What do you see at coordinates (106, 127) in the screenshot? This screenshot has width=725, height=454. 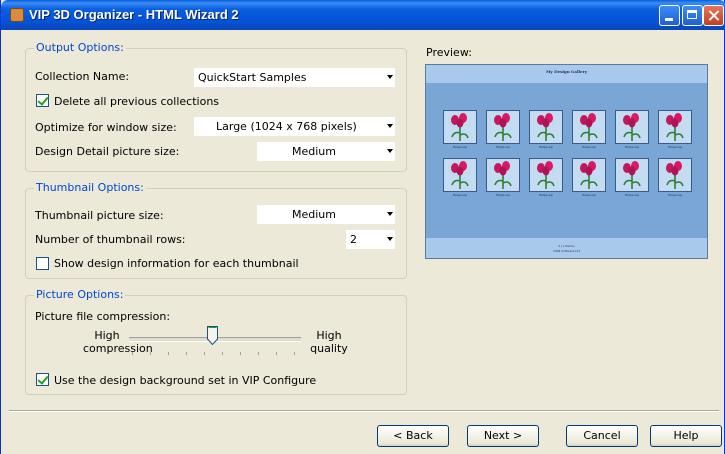 I see `optimize-window-label: Optimize for window size:` at bounding box center [106, 127].